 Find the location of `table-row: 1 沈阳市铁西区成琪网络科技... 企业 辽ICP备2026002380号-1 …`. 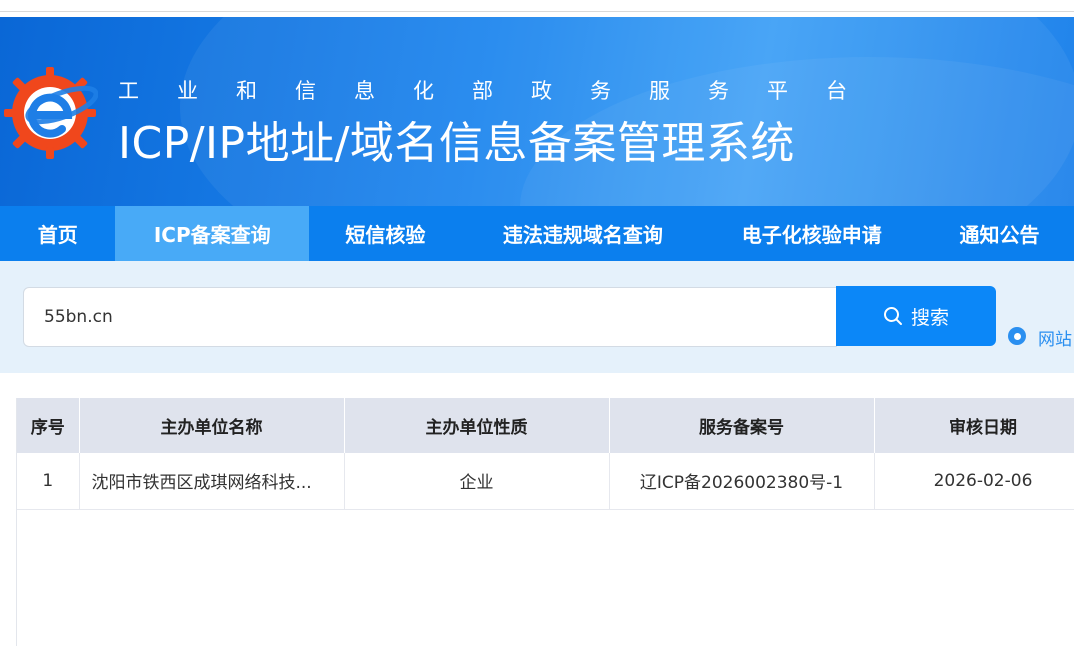

table-row: 1 沈阳市铁西区成琪网络科技... 企业 辽ICP备2026002380号-1 … is located at coordinates (545, 481).